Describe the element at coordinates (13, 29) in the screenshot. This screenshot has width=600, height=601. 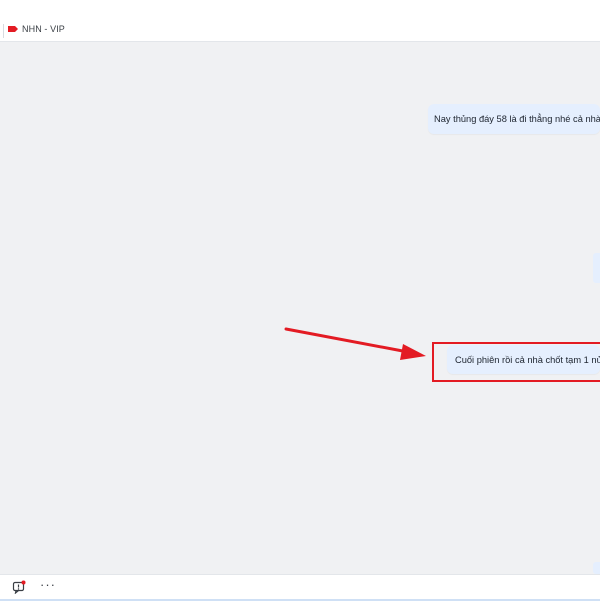
I see `tag-icon` at that location.